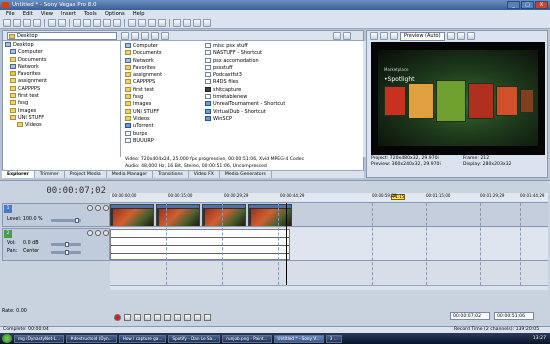 This screenshot has width=550, height=344. I want to click on menu-edit: Edit, so click(28, 14).